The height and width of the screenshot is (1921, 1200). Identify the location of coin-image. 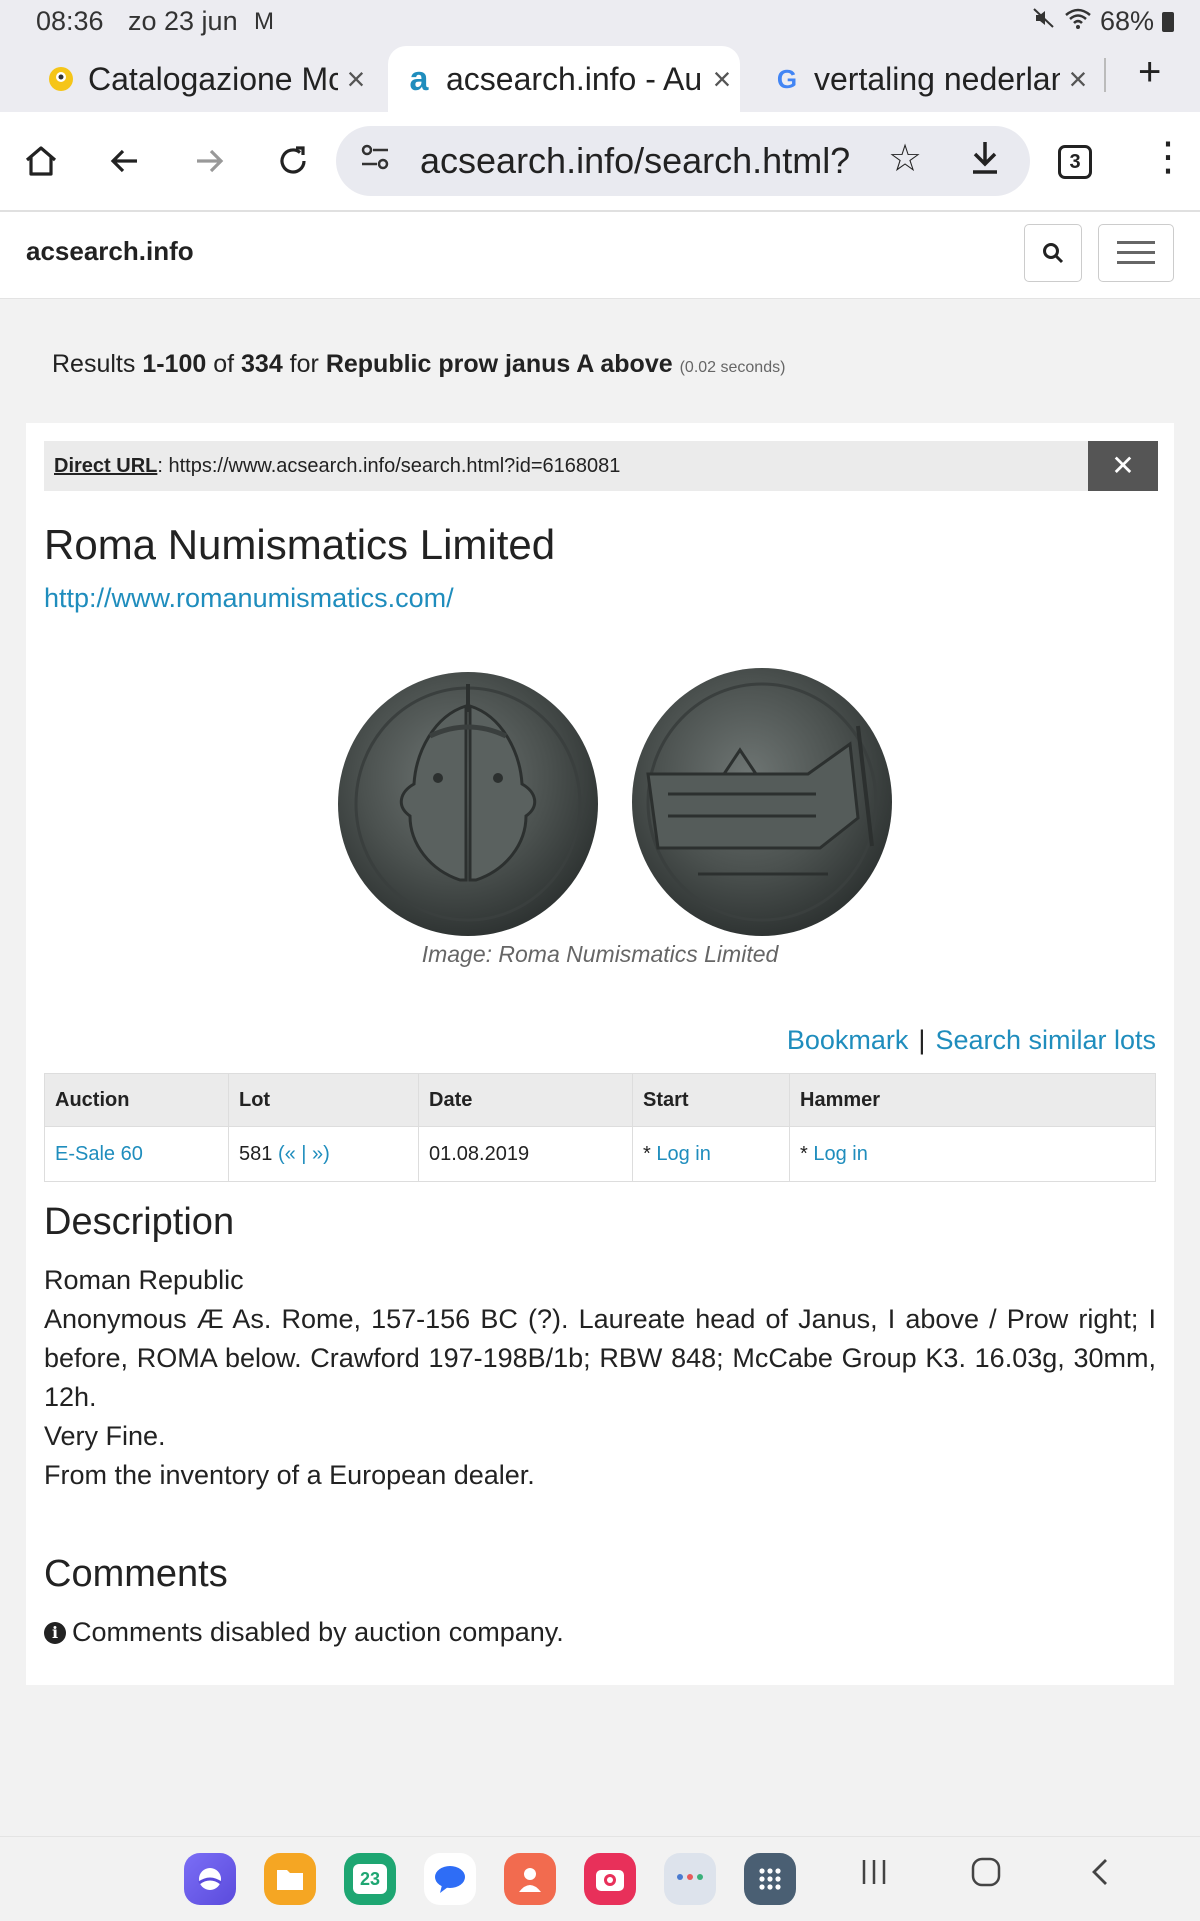
(615, 802).